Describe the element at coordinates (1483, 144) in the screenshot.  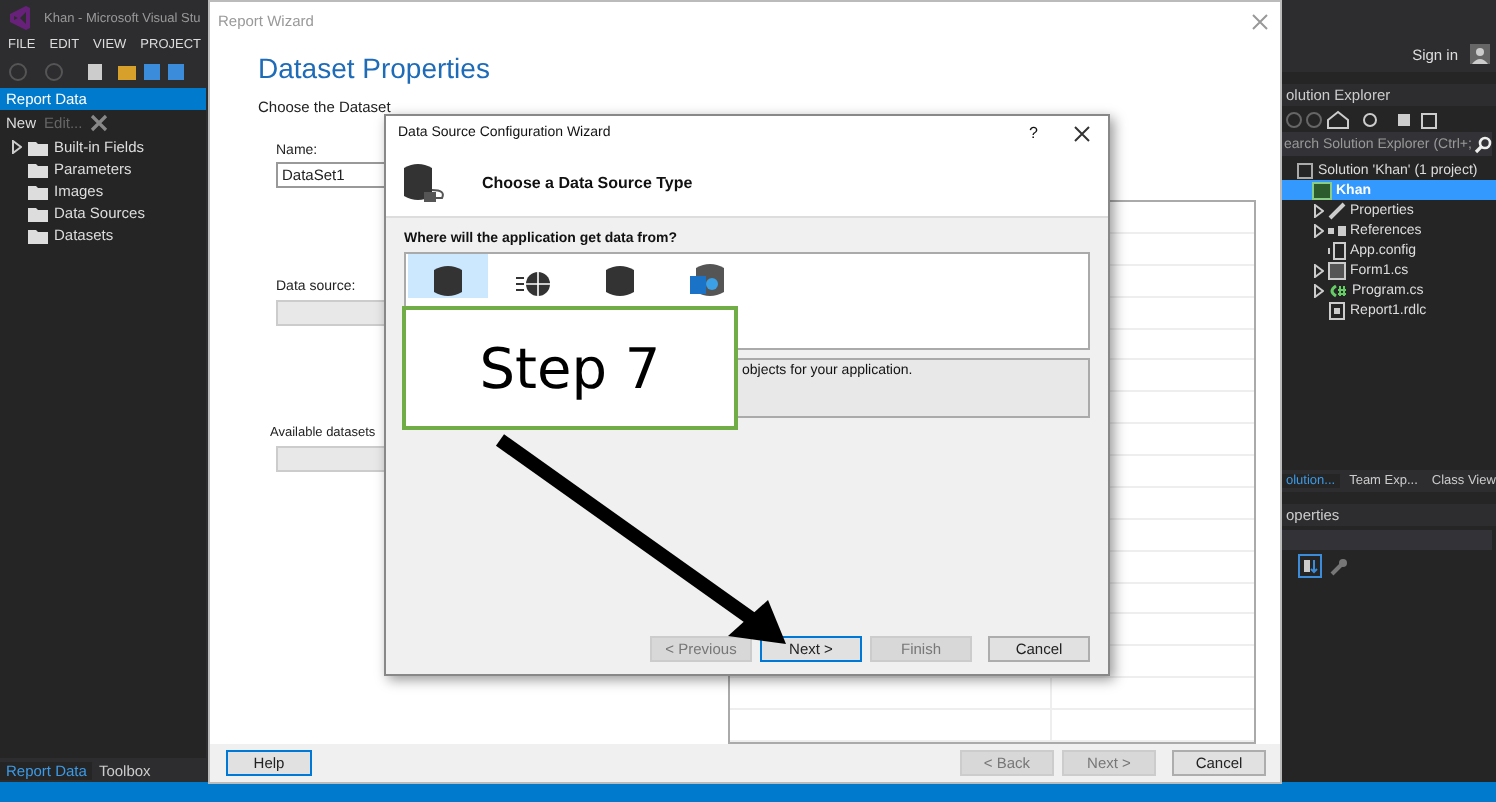
I see `search-icon` at that location.